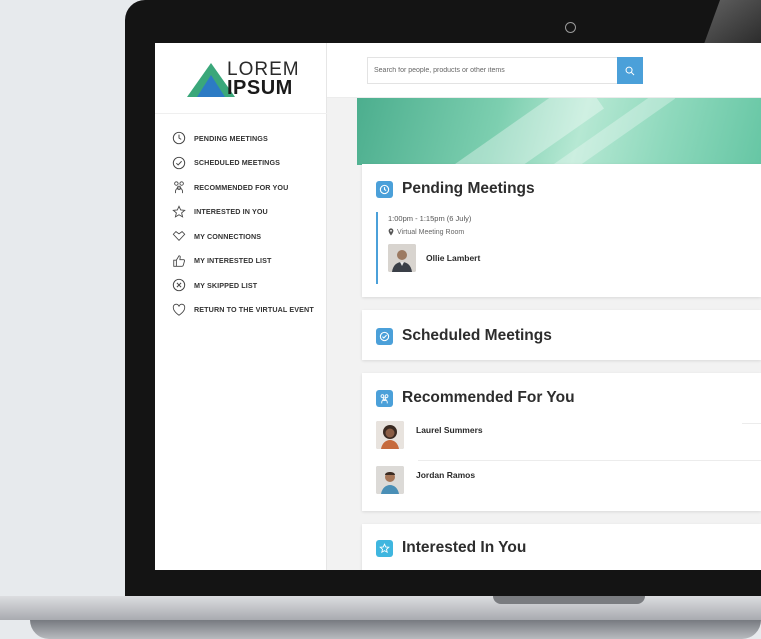 This screenshot has height=639, width=761. What do you see at coordinates (431, 232) in the screenshot?
I see `meeting-location-text: Virtual Meeting Room` at bounding box center [431, 232].